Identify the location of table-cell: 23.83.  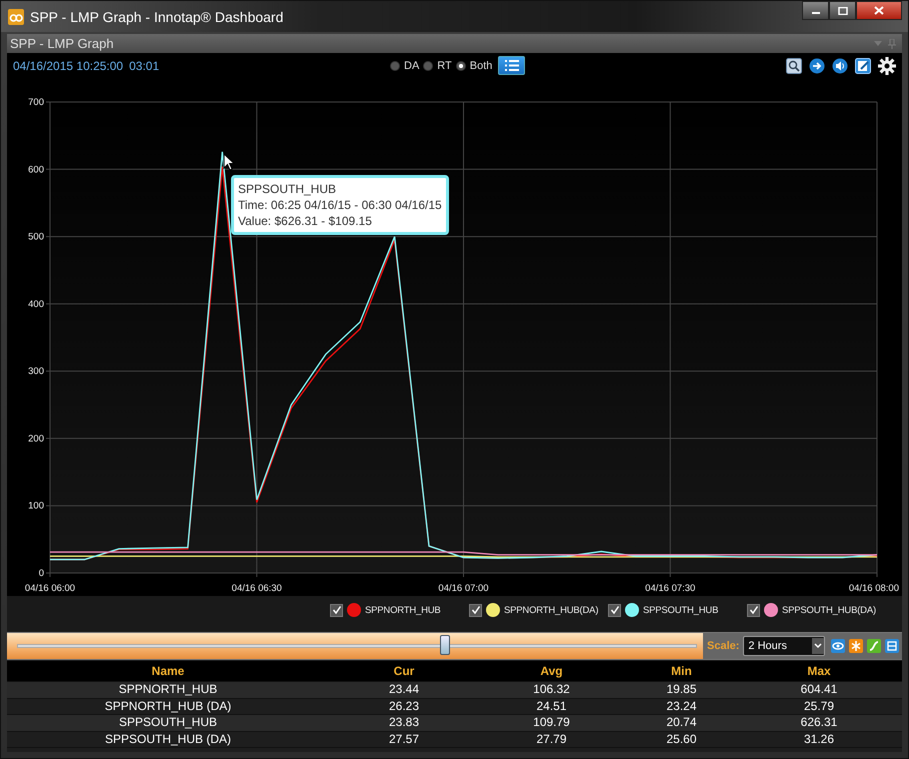
(404, 722).